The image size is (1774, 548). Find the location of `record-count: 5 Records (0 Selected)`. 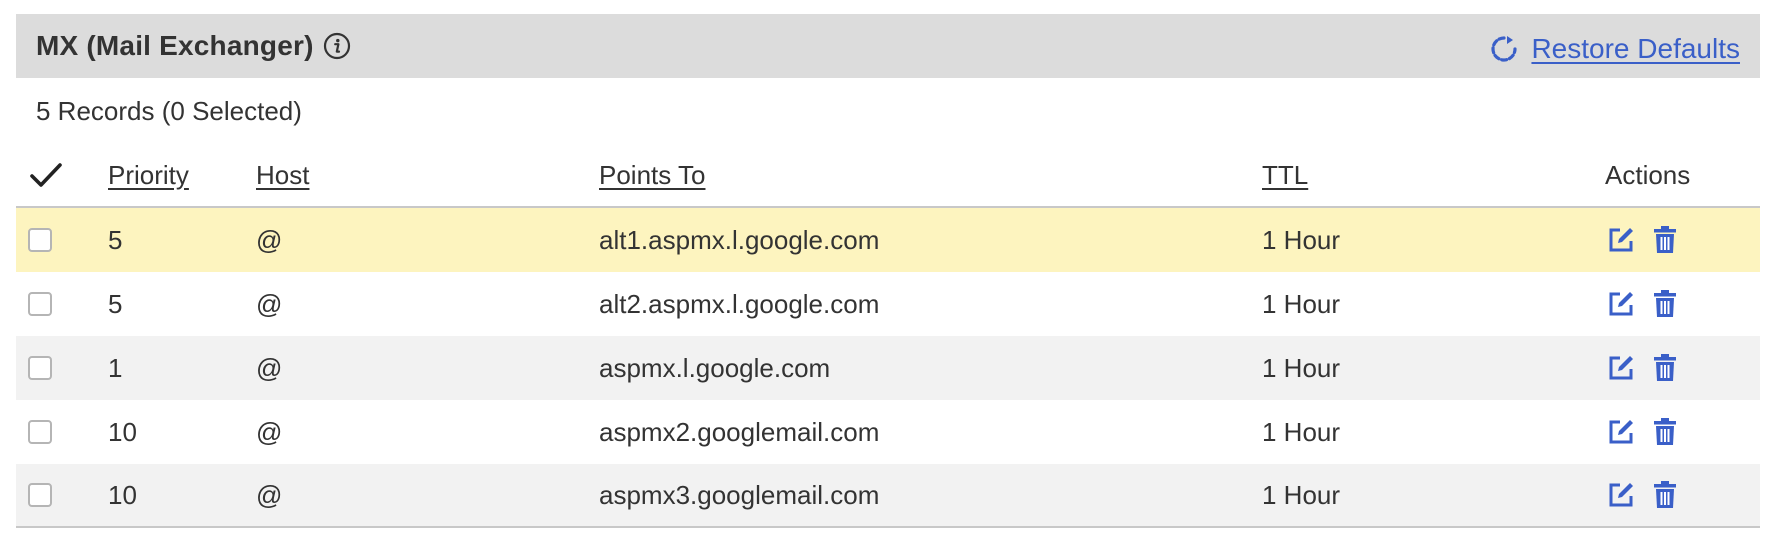

record-count: 5 Records (0 Selected) is located at coordinates (169, 110).